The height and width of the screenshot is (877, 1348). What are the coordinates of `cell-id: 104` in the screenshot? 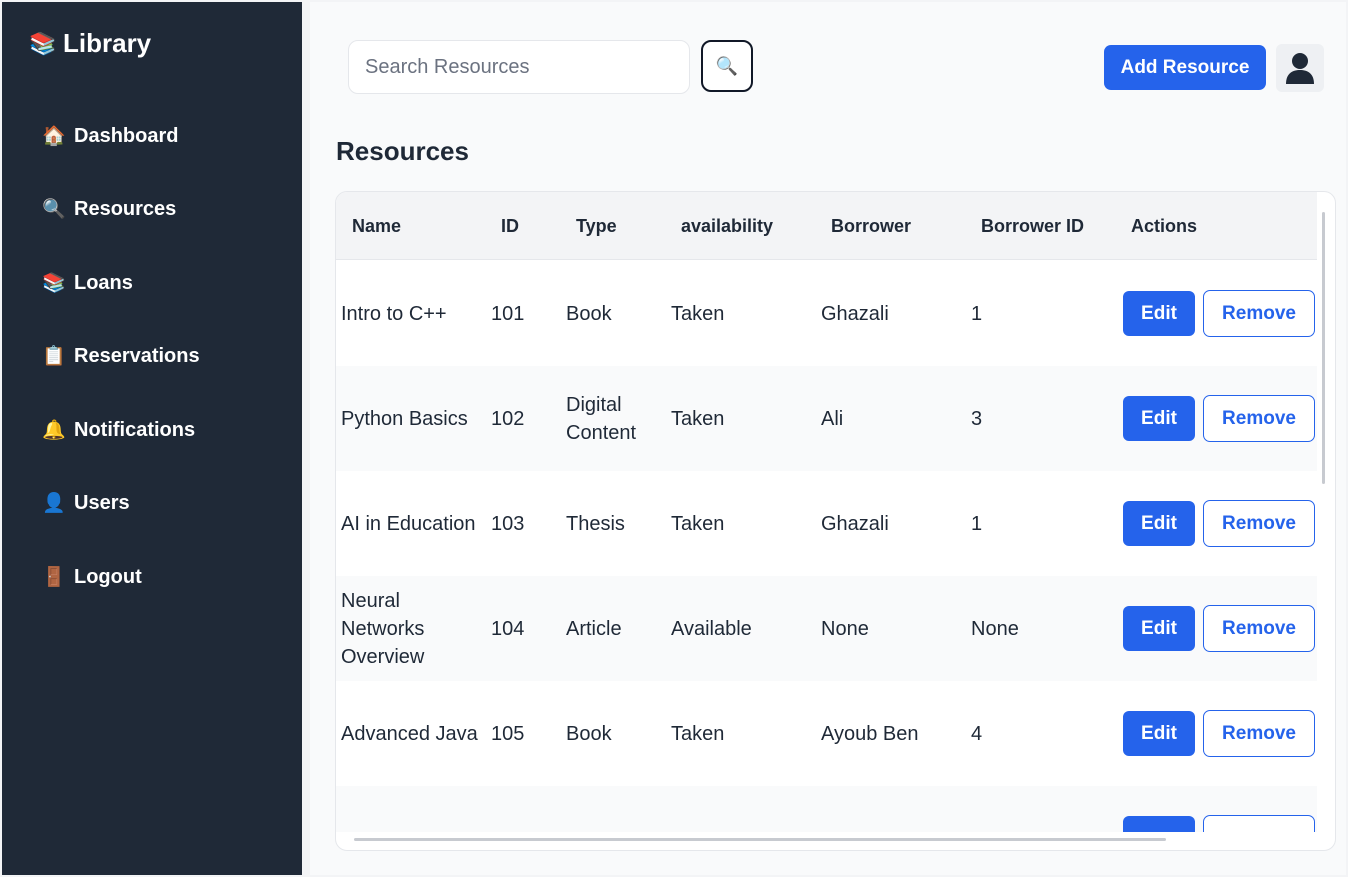 It's located at (508, 628).